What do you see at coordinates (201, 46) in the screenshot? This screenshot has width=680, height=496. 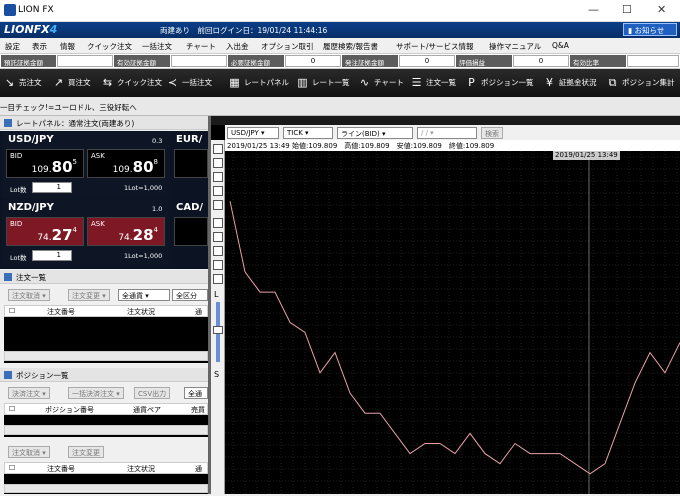 I see `menu-chart: チャート` at bounding box center [201, 46].